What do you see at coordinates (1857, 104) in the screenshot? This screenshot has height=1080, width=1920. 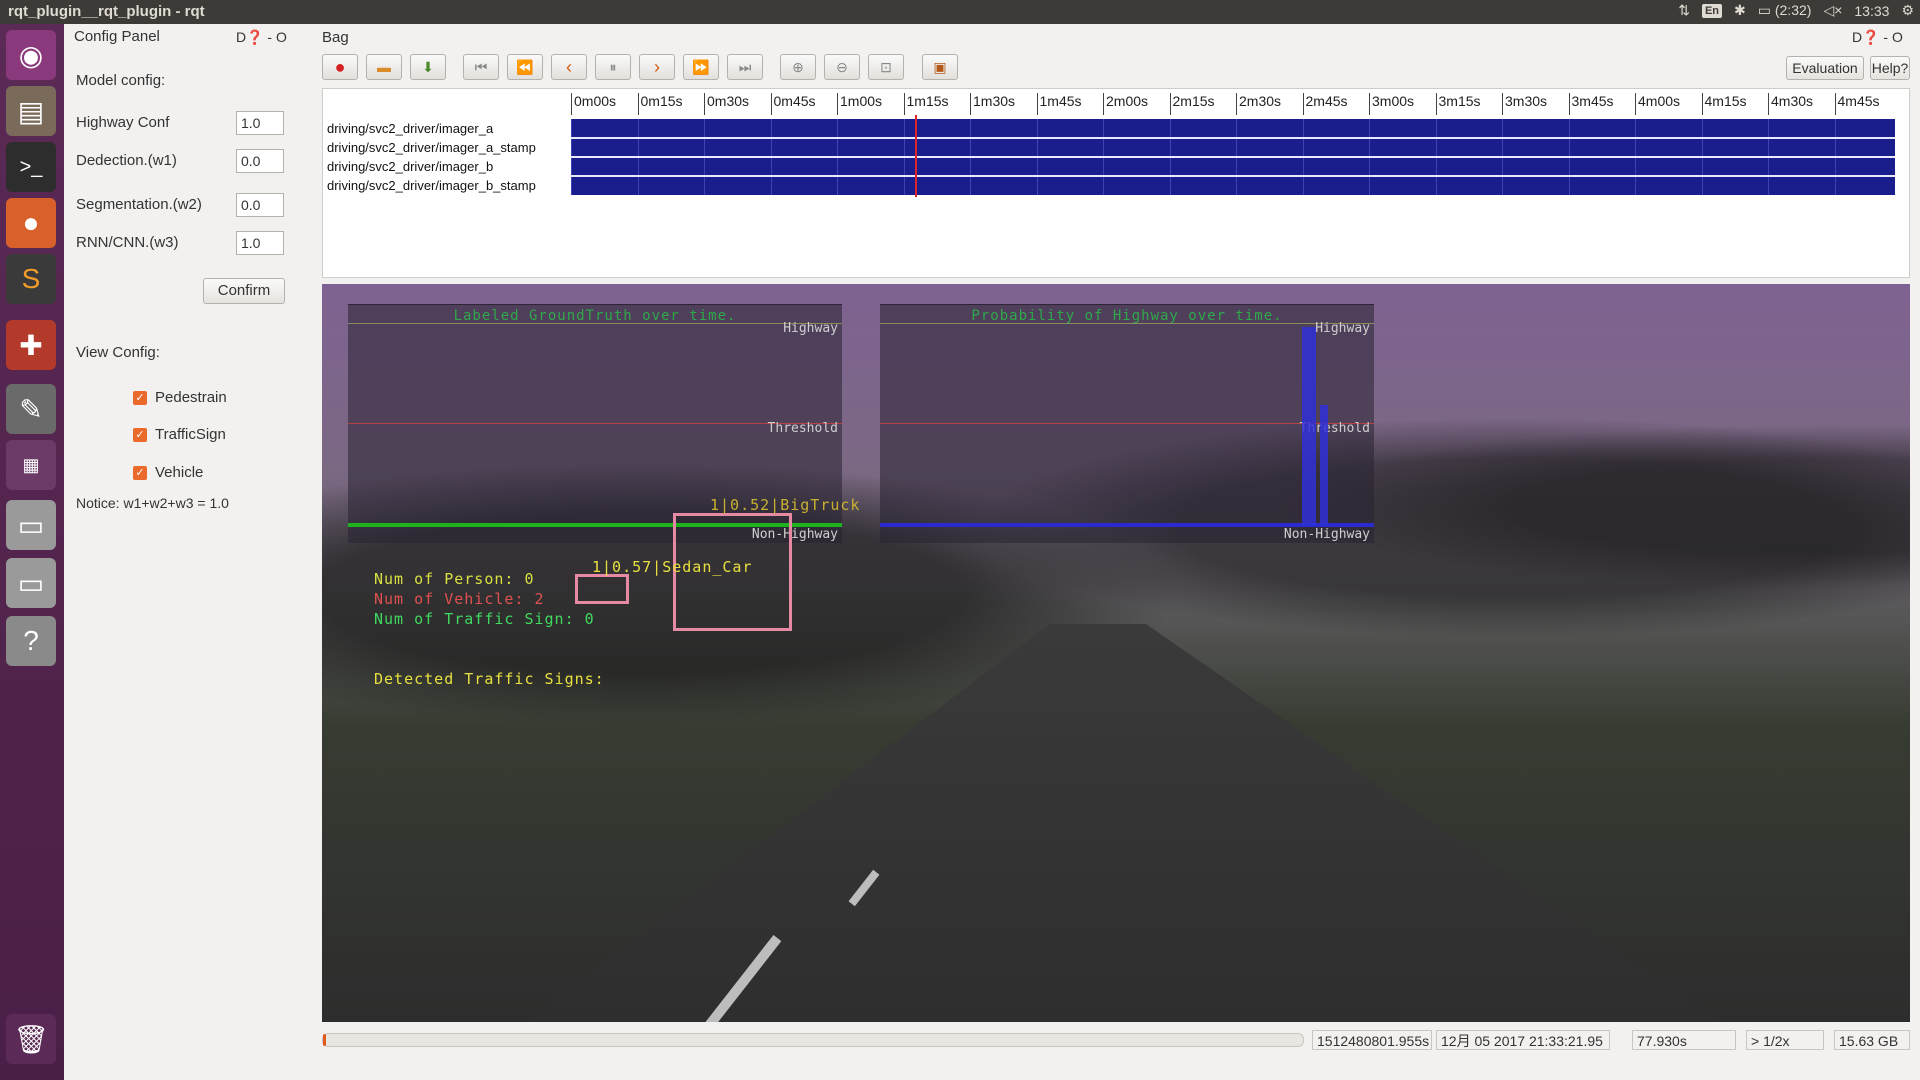 I see `timeline-tick-label: 4m45s` at bounding box center [1857, 104].